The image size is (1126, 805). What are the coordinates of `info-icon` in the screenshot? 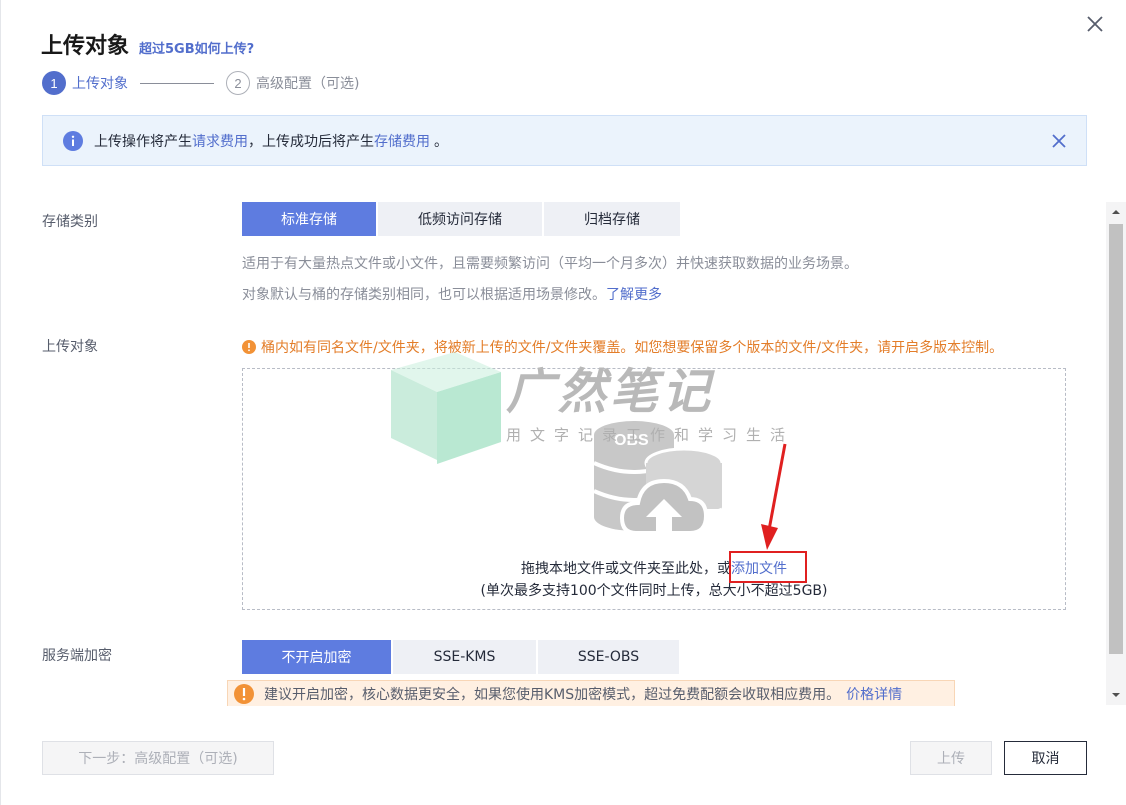 It's located at (73, 140).